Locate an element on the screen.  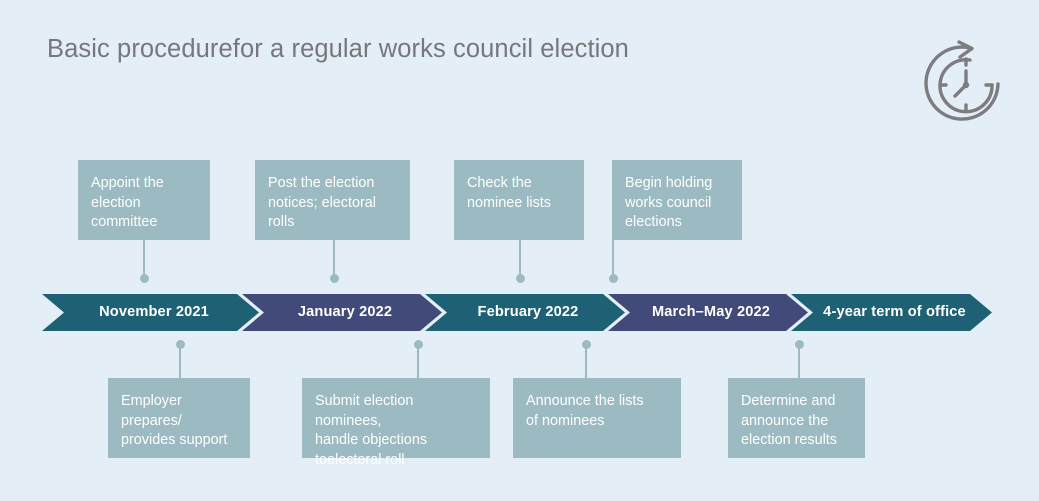
clock-rotate-icon is located at coordinates (962, 82).